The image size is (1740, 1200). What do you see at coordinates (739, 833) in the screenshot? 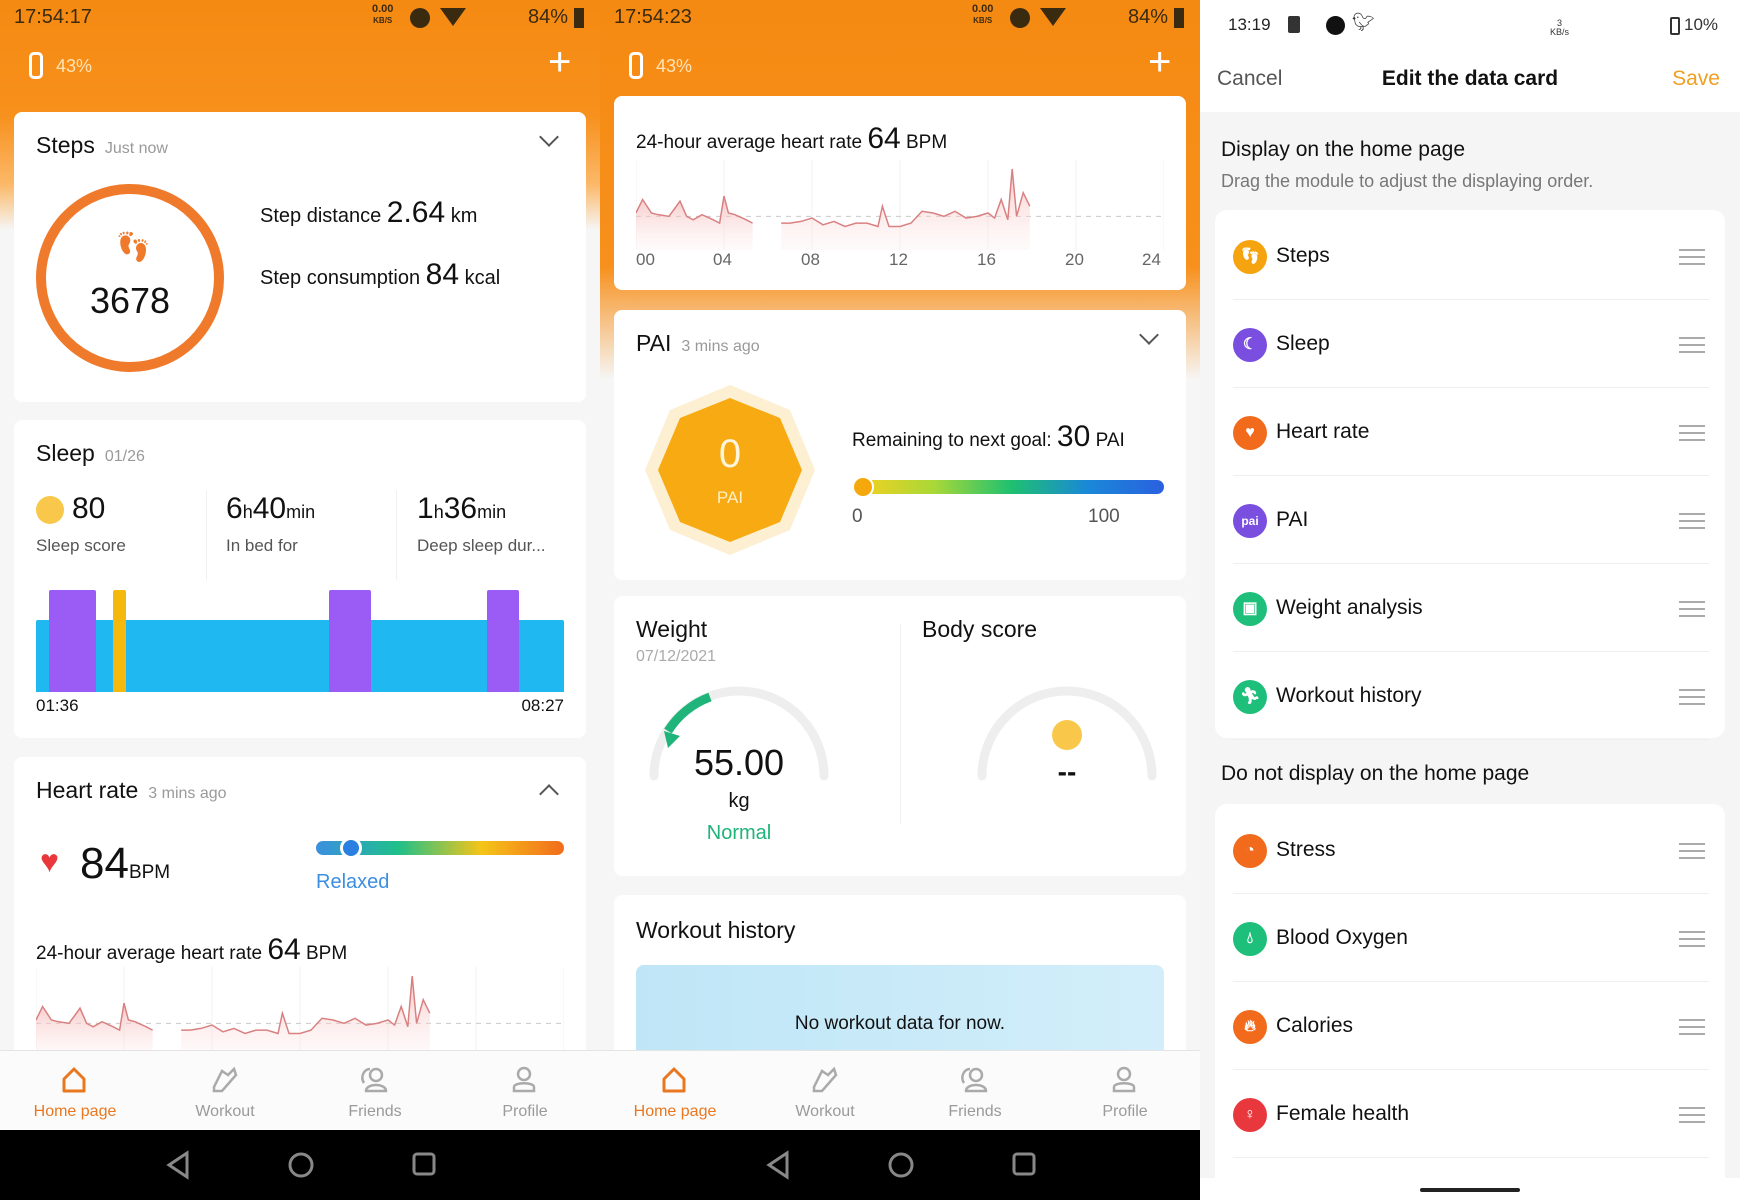
I see `weight-status: Normal` at bounding box center [739, 833].